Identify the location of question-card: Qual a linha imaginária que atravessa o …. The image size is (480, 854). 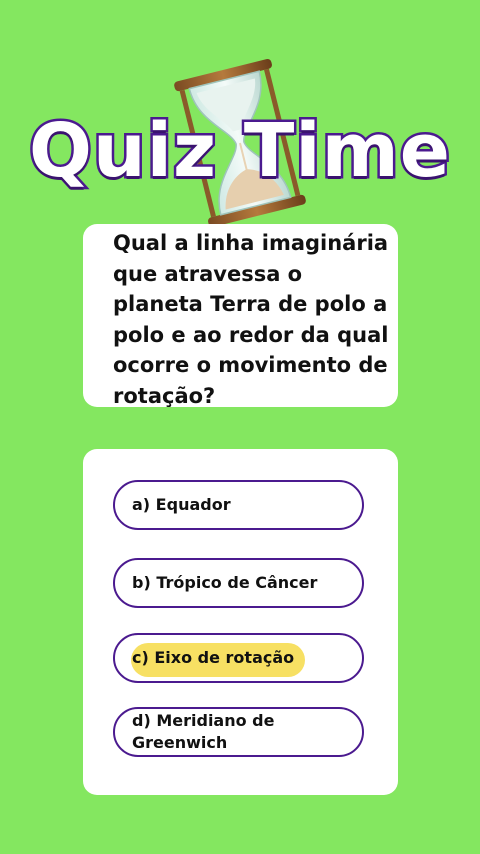
(240, 316).